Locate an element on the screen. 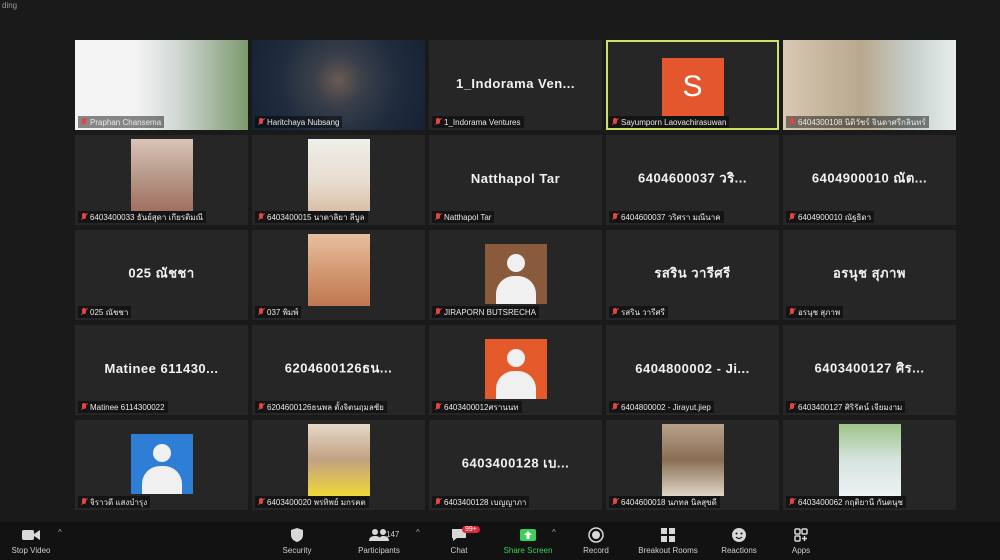 Image resolution: width=1000 pixels, height=560 pixels. participant-name-label: 6403400062 กฤติยานี กันตนุช is located at coordinates (846, 502).